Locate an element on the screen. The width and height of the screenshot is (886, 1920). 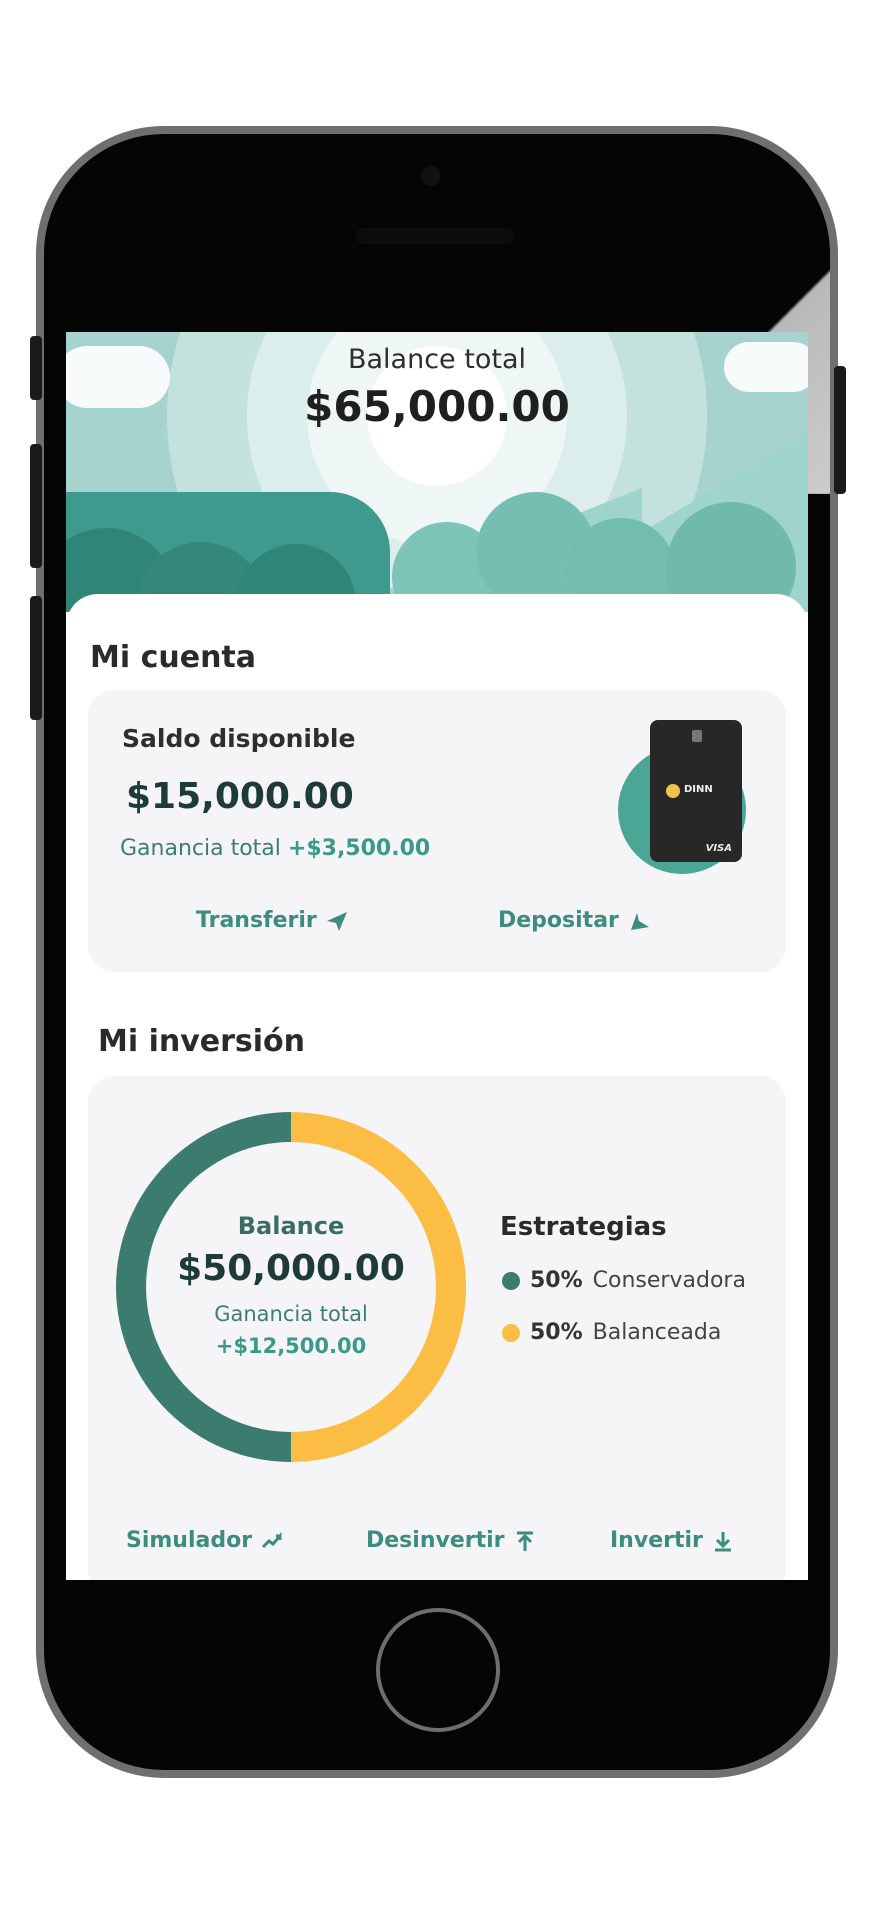
total-balance-amount: $65,000.00 is located at coordinates (437, 406).